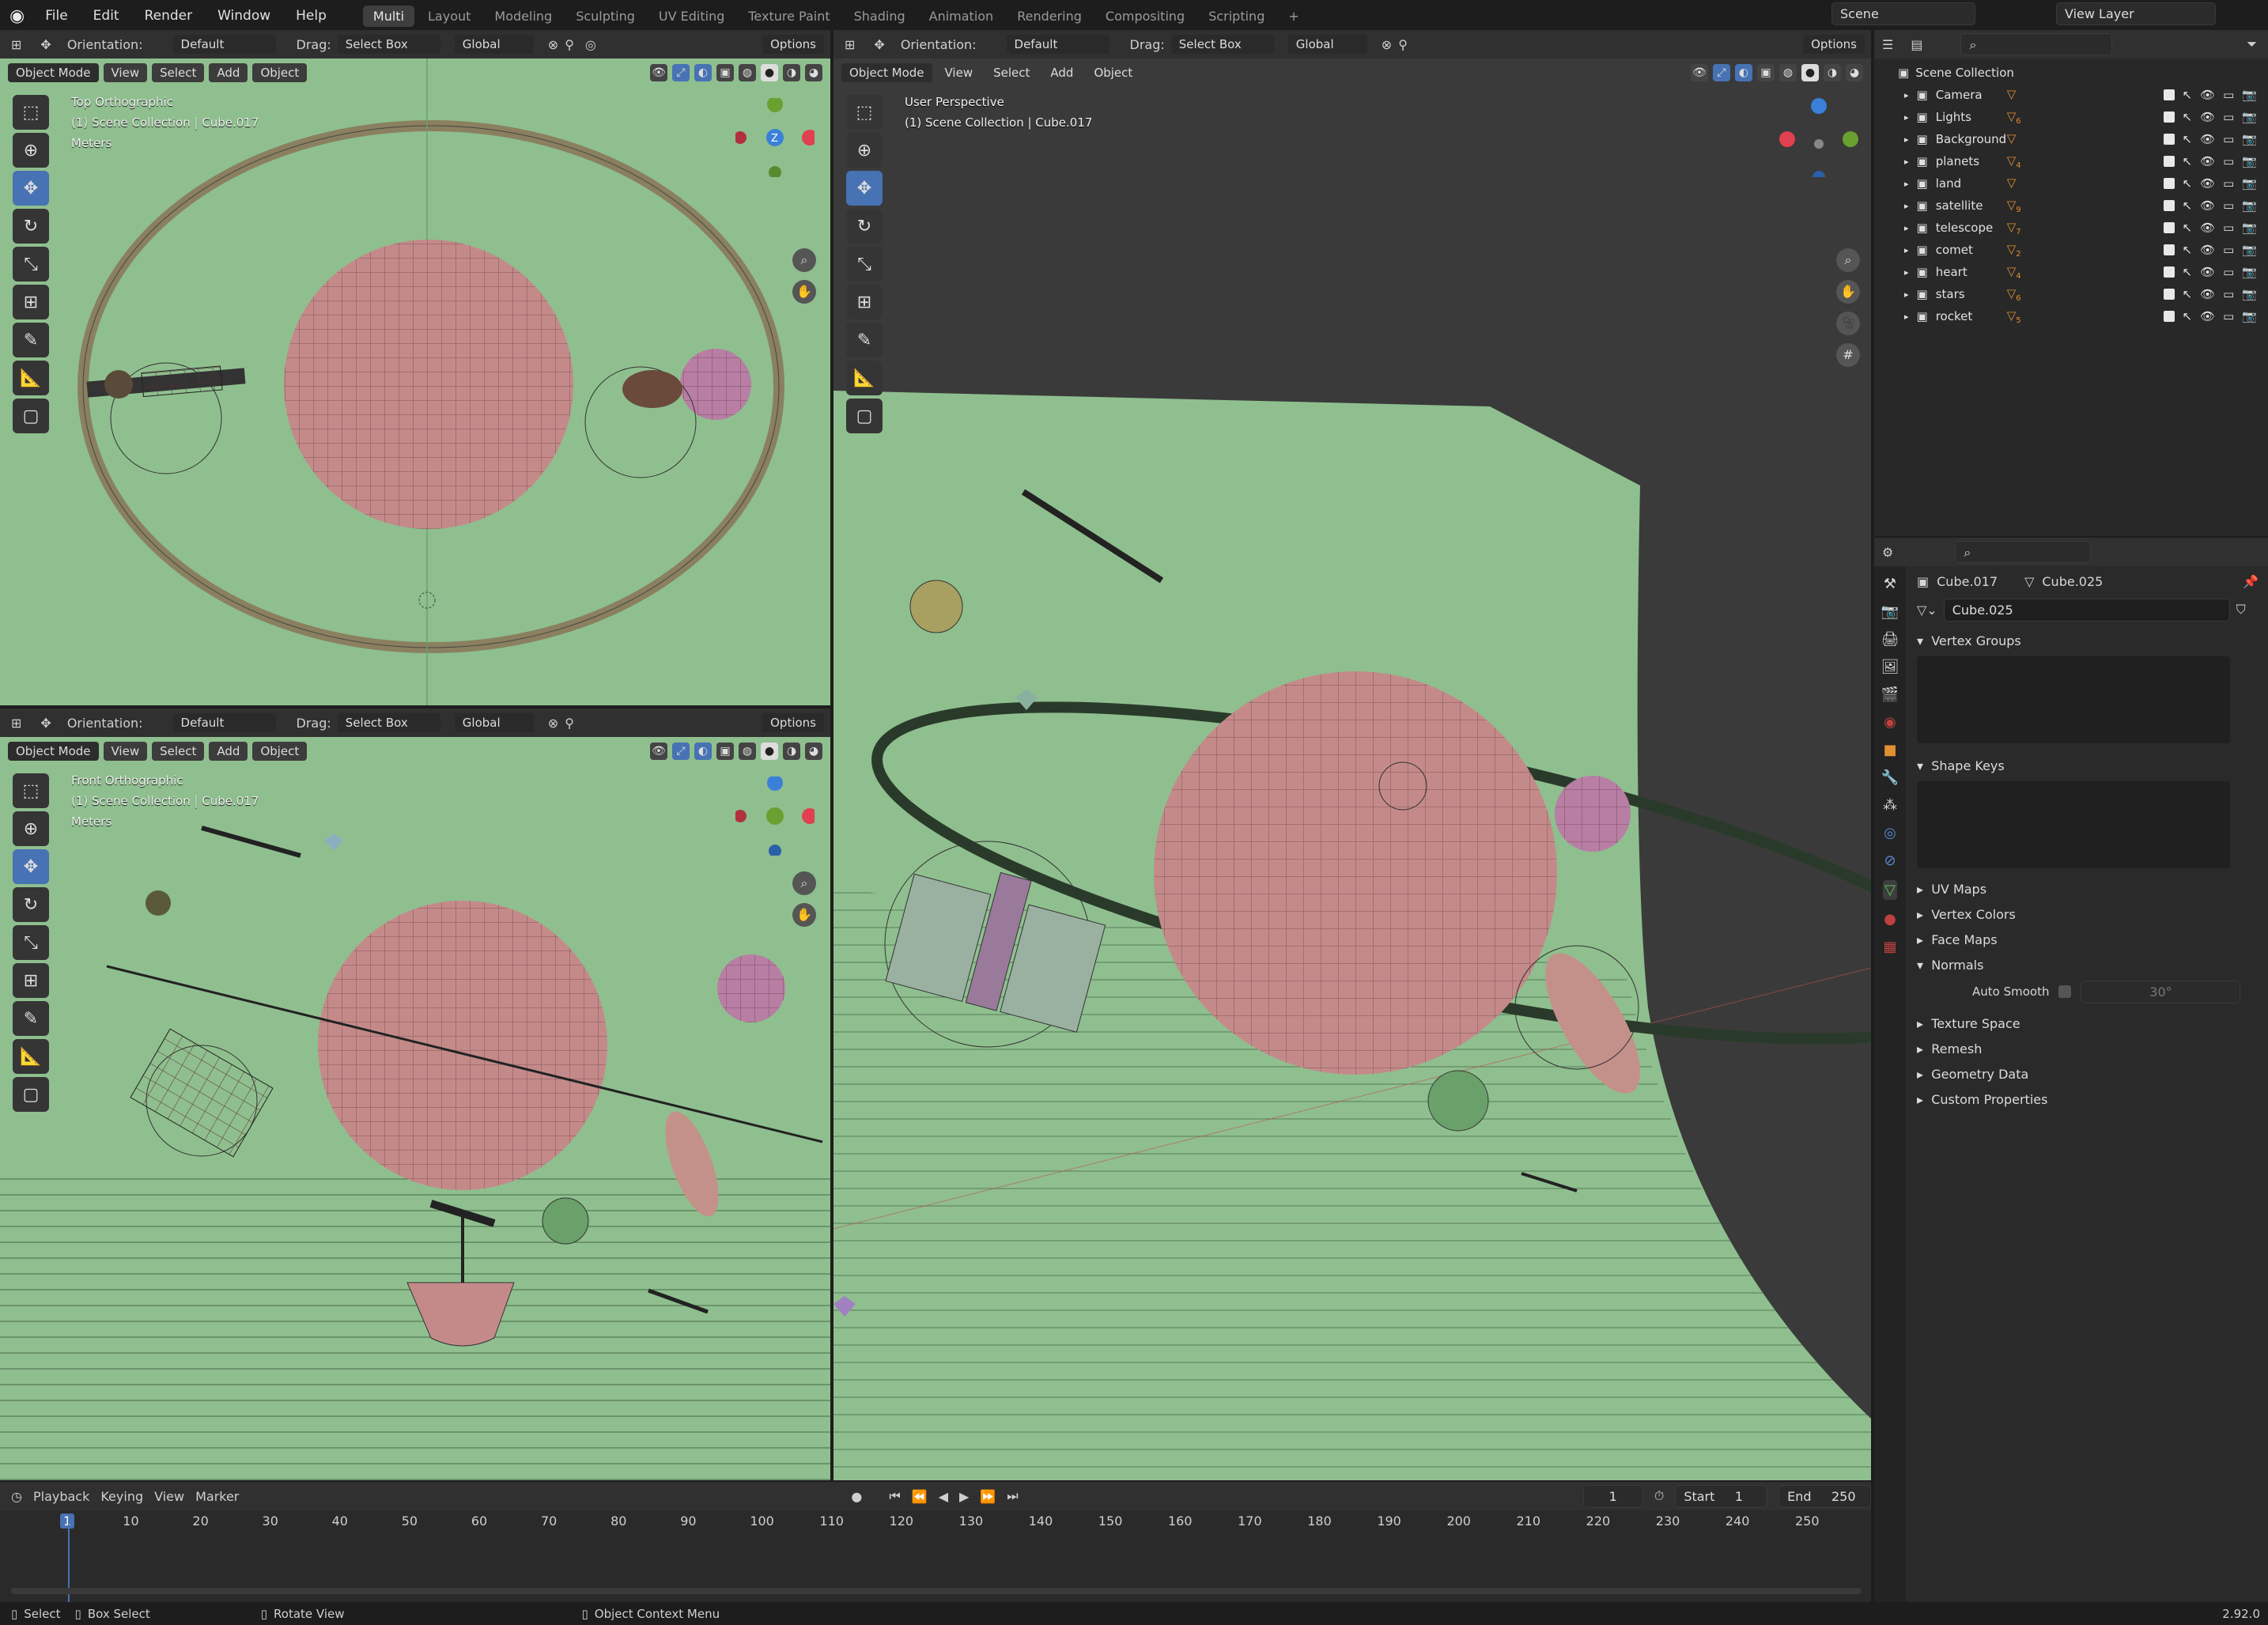  What do you see at coordinates (61, 1497) in the screenshot?
I see `playback-menu: Playback` at bounding box center [61, 1497].